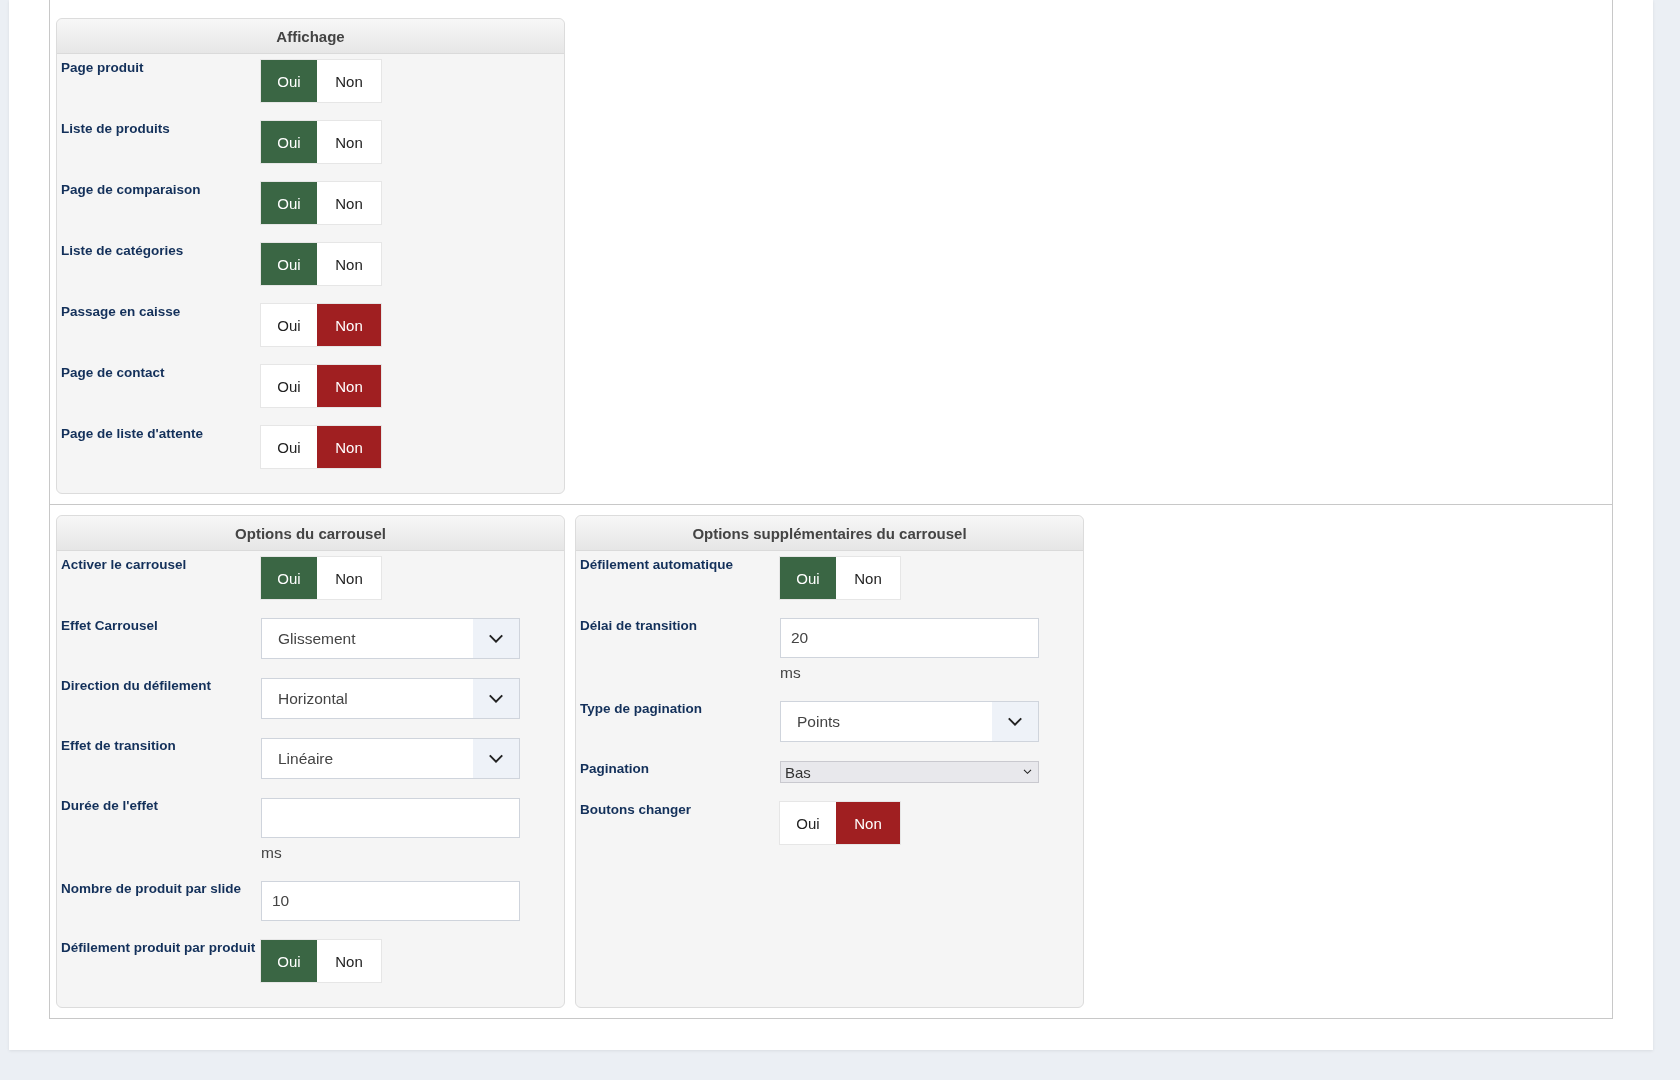  What do you see at coordinates (909, 638) in the screenshot?
I see `text-field: 20` at bounding box center [909, 638].